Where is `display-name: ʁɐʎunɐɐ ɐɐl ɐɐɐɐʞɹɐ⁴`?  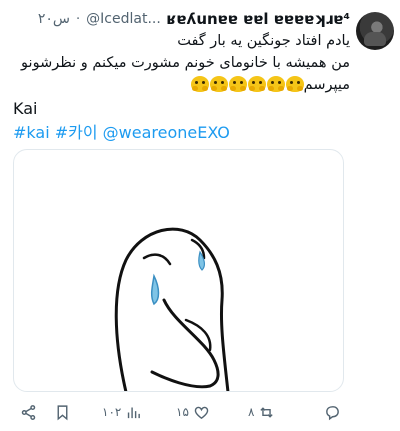 display-name: ʁɐʎunɐɐ ɐɐl ɐɐɐɐʞɹɐ⁴ is located at coordinates (258, 19).